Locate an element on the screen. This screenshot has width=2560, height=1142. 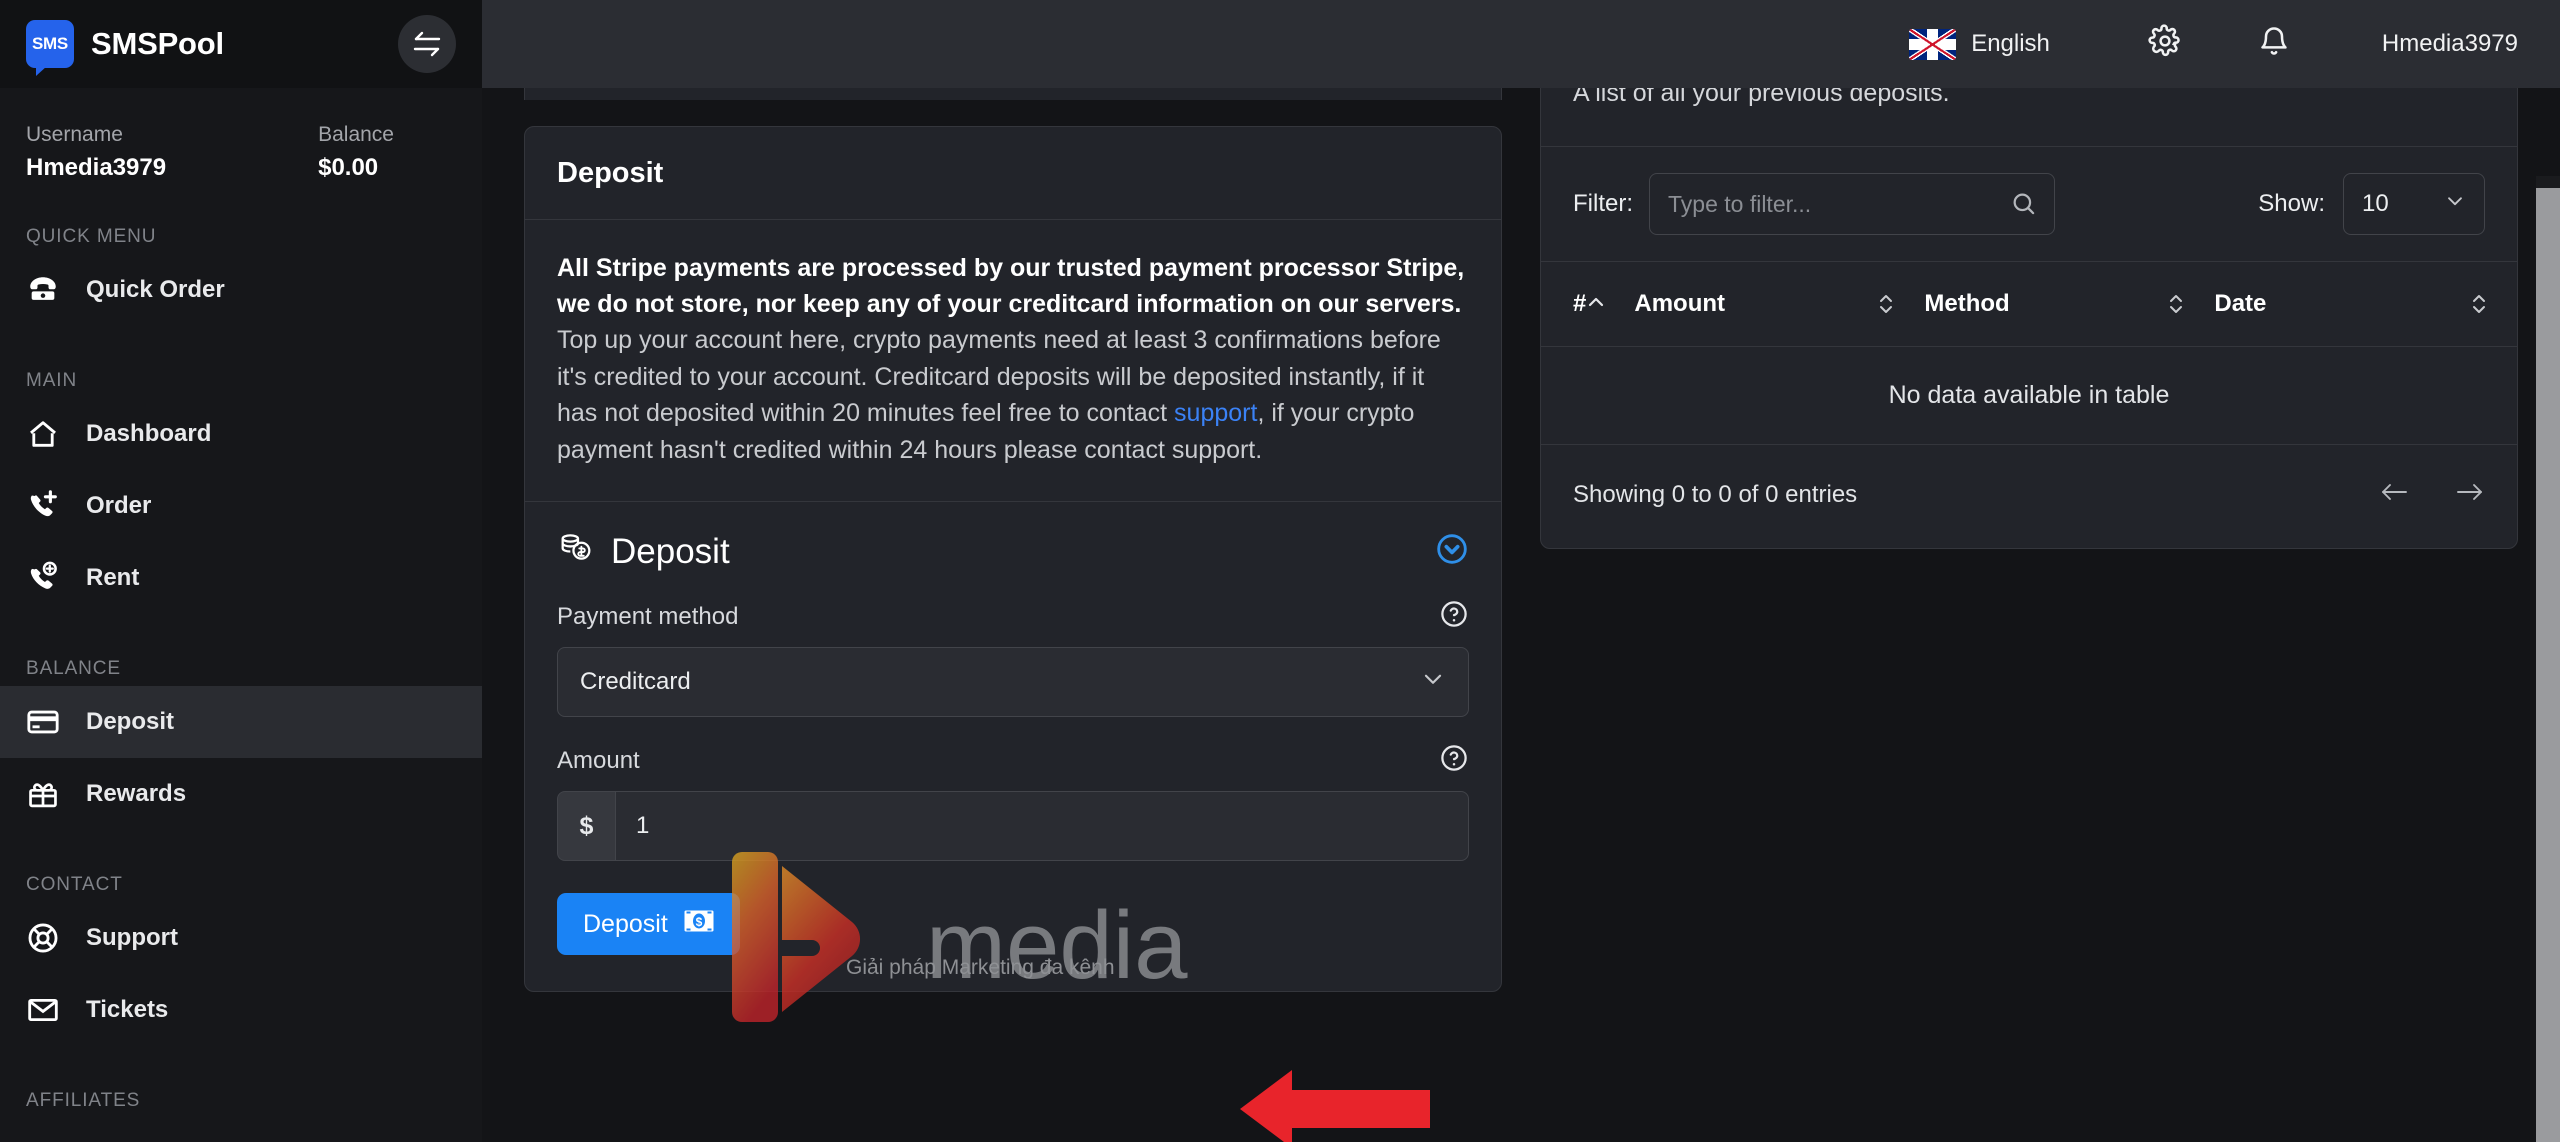
arrow-right-icon is located at coordinates (2470, 494).